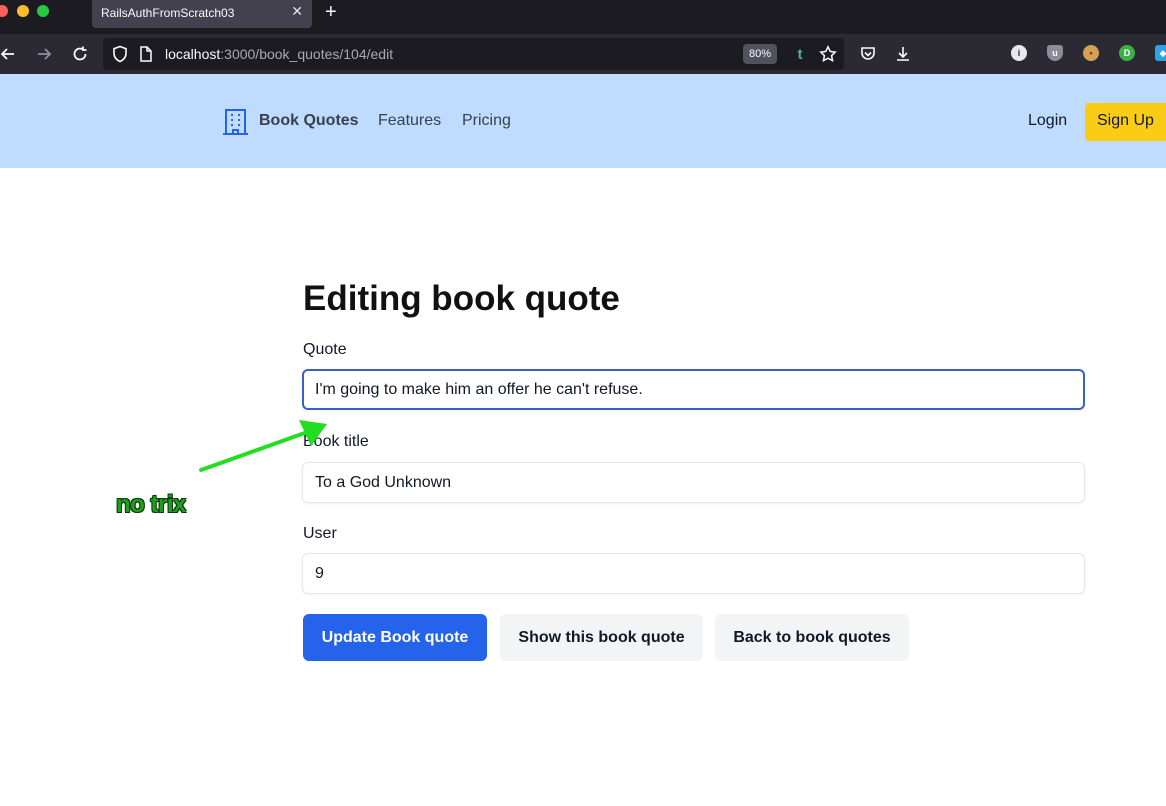 The image size is (1166, 806). Describe the element at coordinates (760, 54) in the screenshot. I see `zoom-level-badge: 80%` at that location.